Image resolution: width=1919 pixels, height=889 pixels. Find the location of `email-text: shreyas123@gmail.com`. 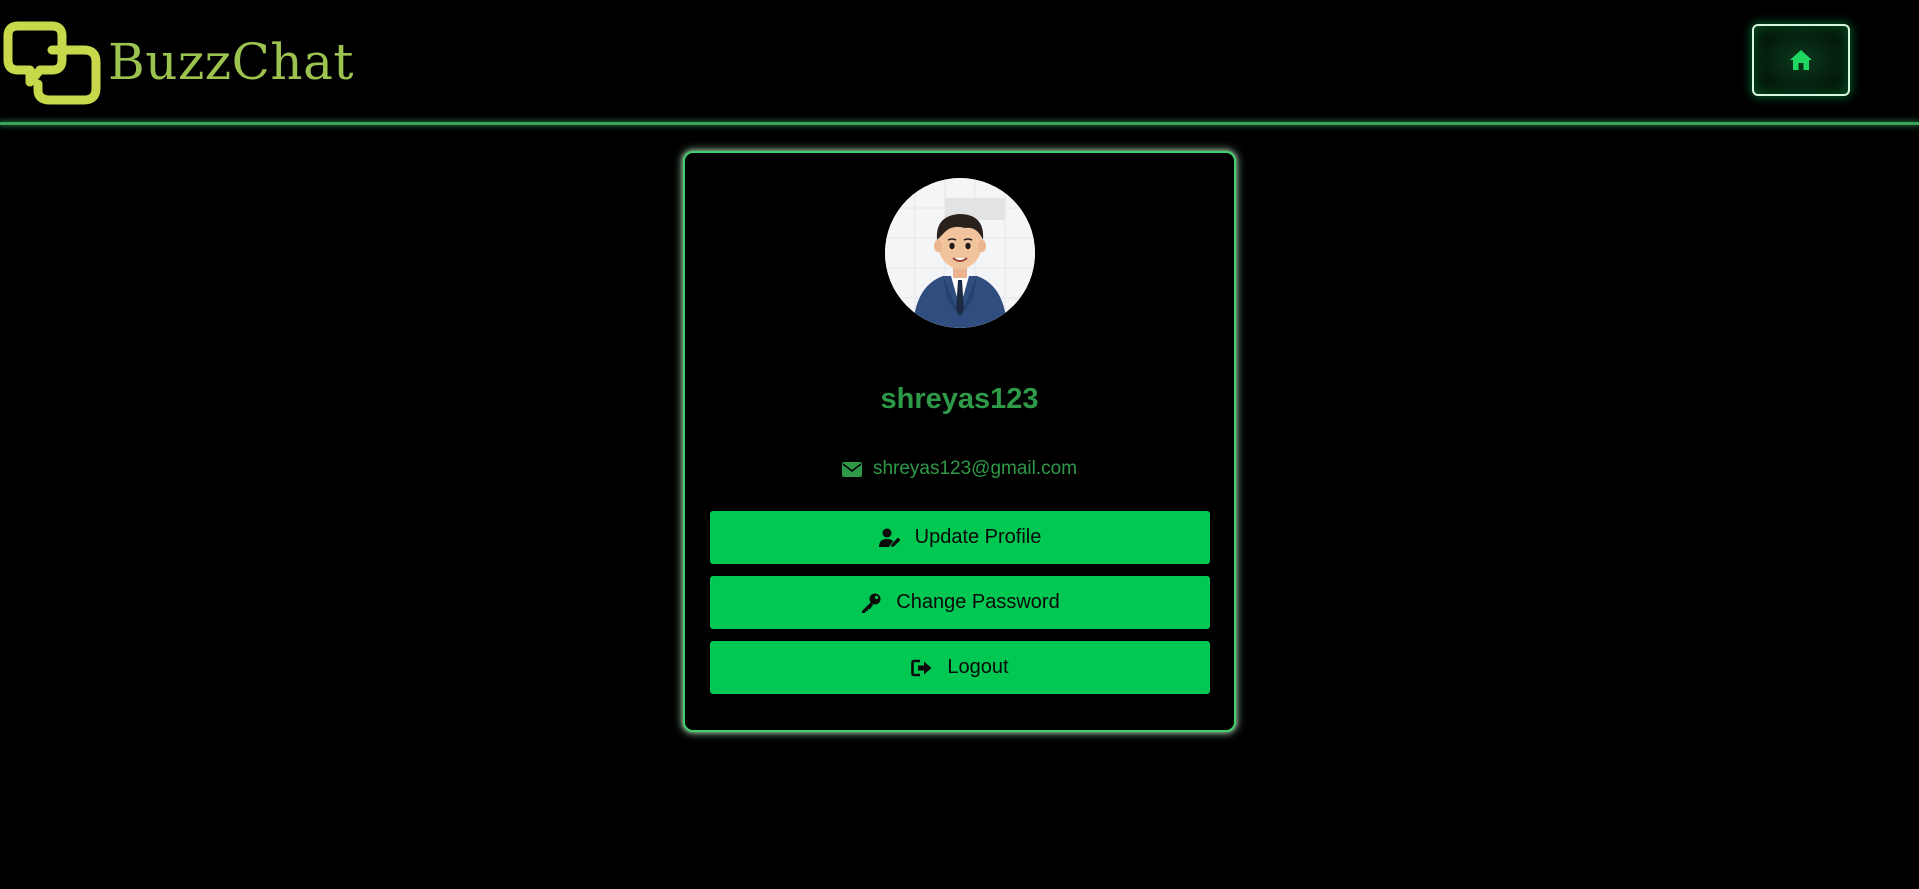

email-text: shreyas123@gmail.com is located at coordinates (975, 468).